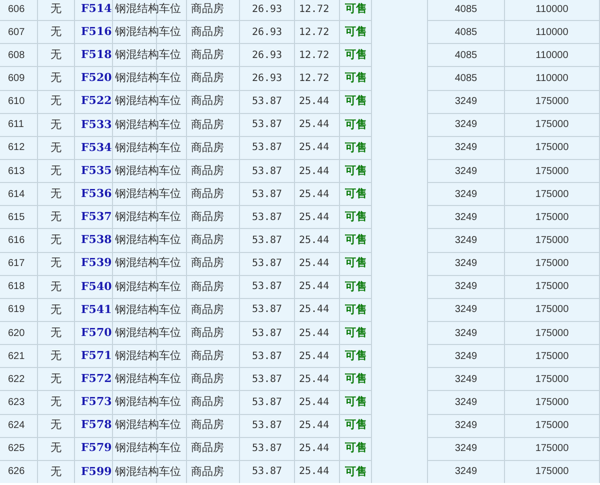 The height and width of the screenshot is (485, 600). I want to click on row-number: 606, so click(19, 11).